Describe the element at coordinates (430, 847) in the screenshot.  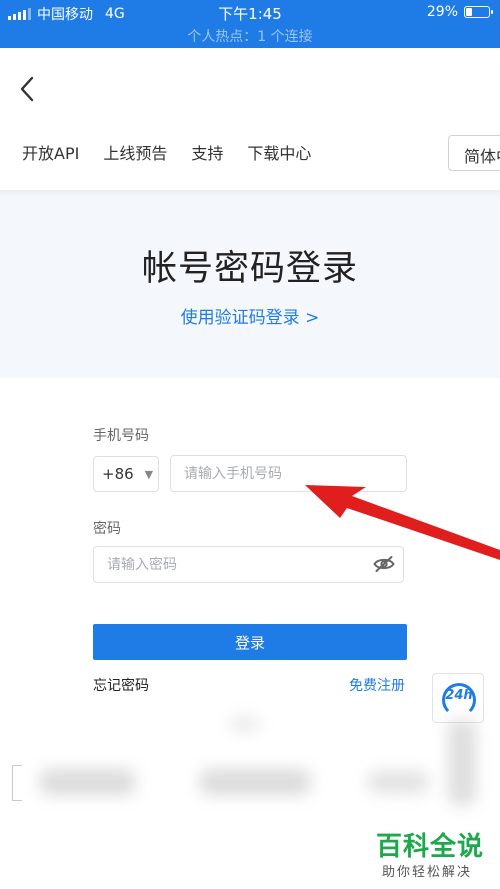
I see `watermark-logo-text: 百科全说` at that location.